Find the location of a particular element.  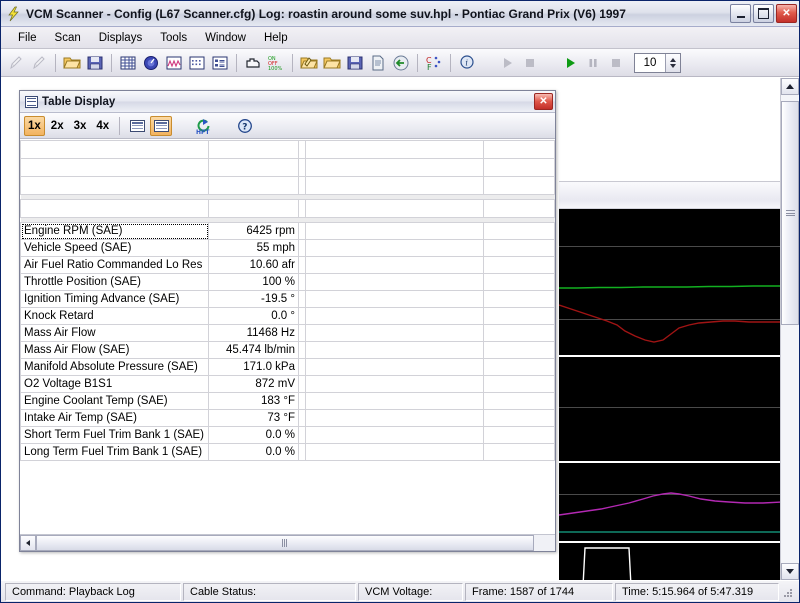

spinner-arrows is located at coordinates (672, 62).